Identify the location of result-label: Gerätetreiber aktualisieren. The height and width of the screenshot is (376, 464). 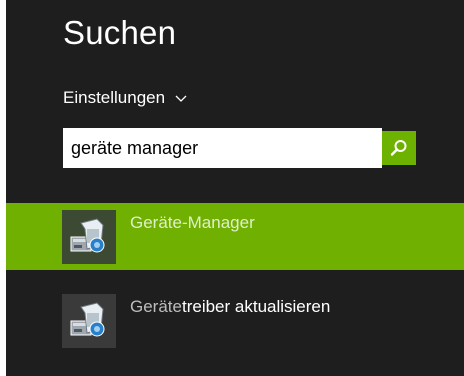
(230, 307).